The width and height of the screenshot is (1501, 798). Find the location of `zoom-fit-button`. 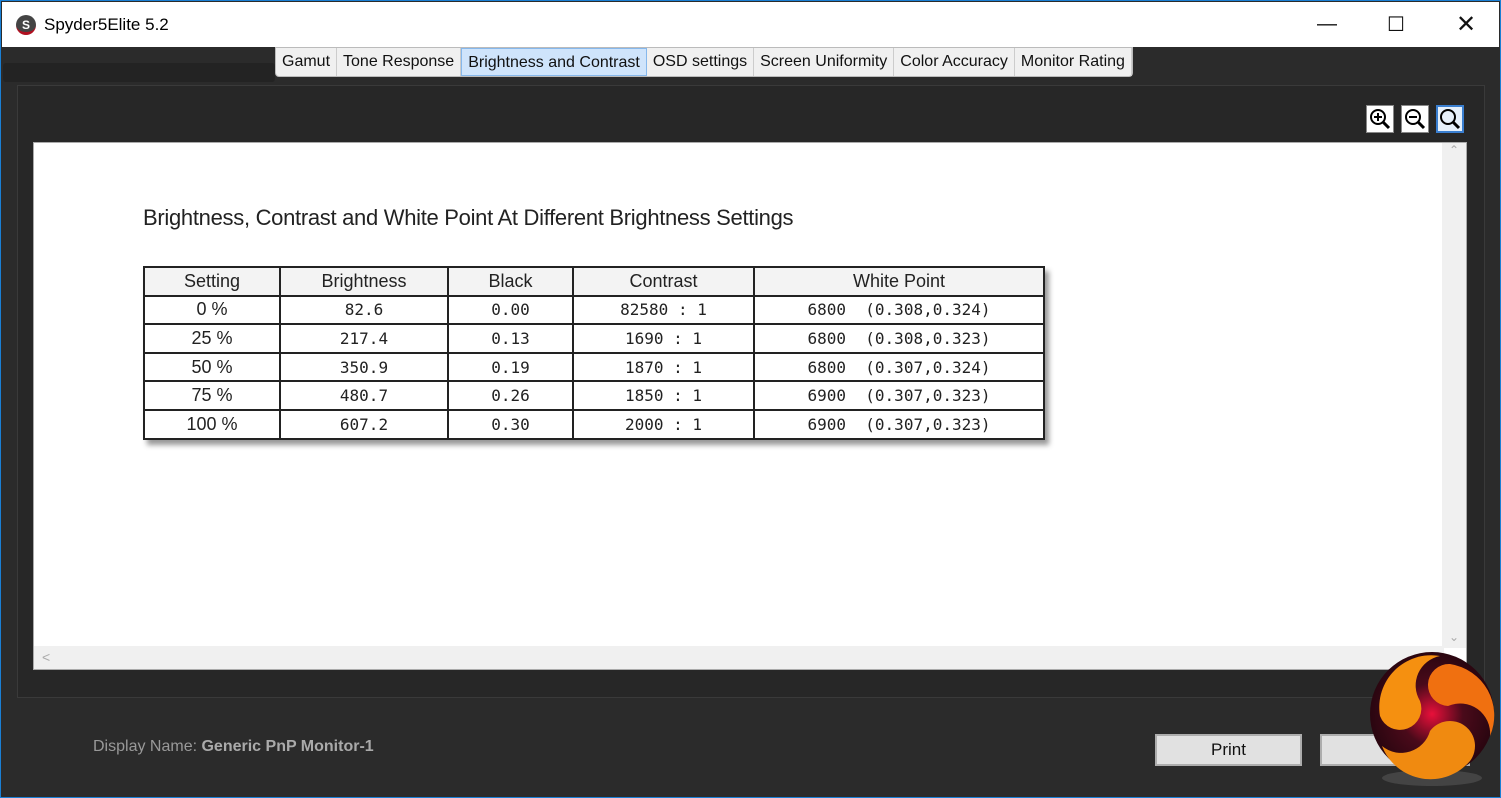

zoom-fit-button is located at coordinates (1450, 119).